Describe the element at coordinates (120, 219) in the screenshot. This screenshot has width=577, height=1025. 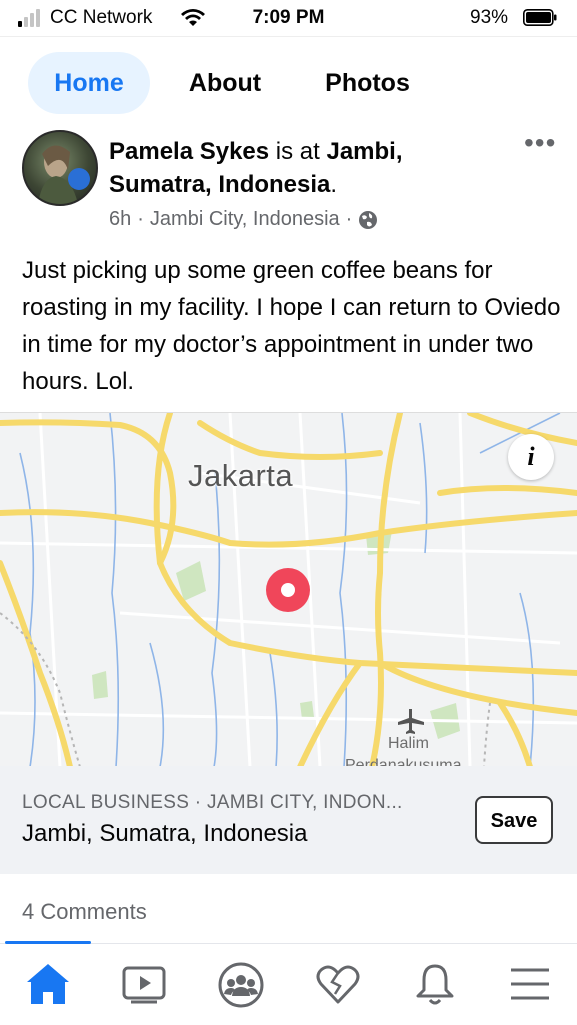
I see `post-time: 6h` at that location.